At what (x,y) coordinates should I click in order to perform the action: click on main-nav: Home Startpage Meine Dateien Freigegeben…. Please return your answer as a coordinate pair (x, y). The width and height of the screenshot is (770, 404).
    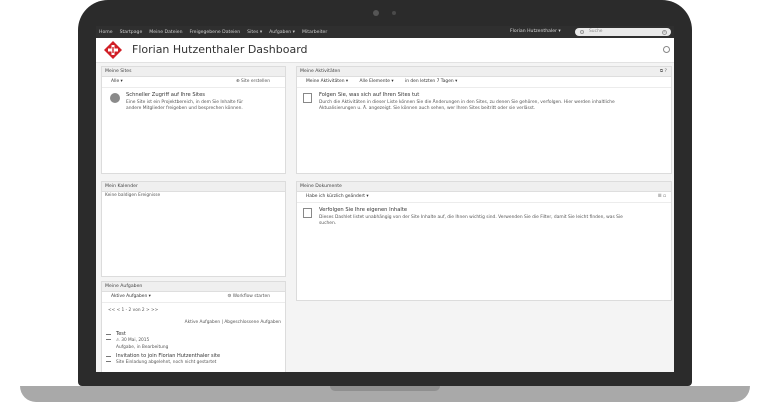
    Looking at the image, I should click on (213, 32).